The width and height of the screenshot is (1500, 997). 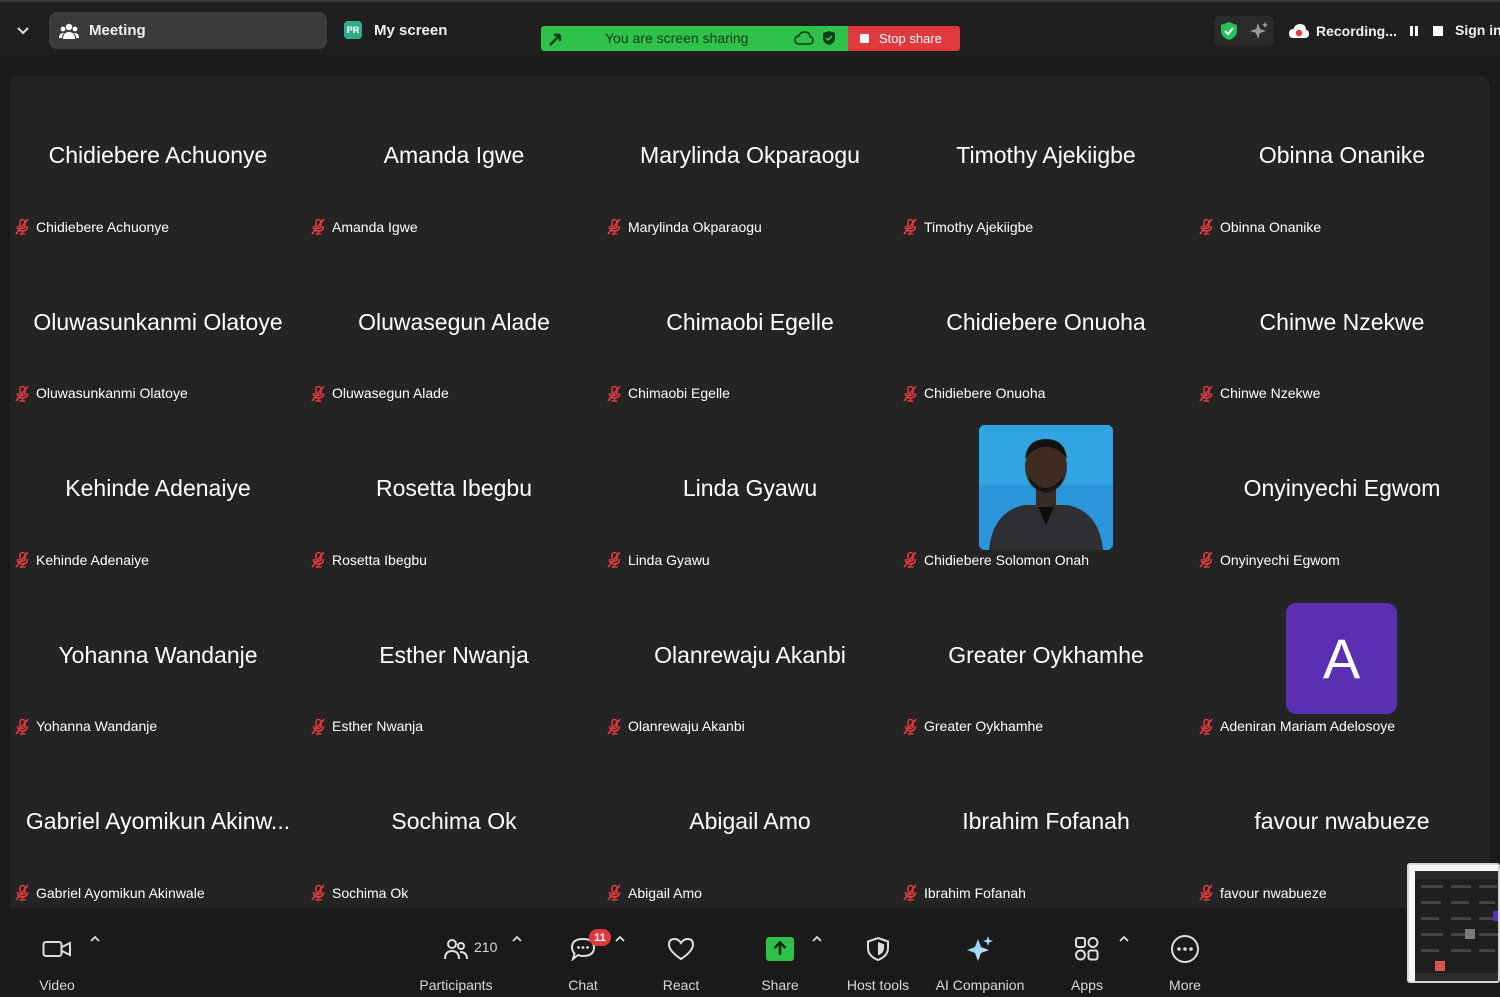 What do you see at coordinates (517, 939) in the screenshot?
I see `participants-options-caret-icon` at bounding box center [517, 939].